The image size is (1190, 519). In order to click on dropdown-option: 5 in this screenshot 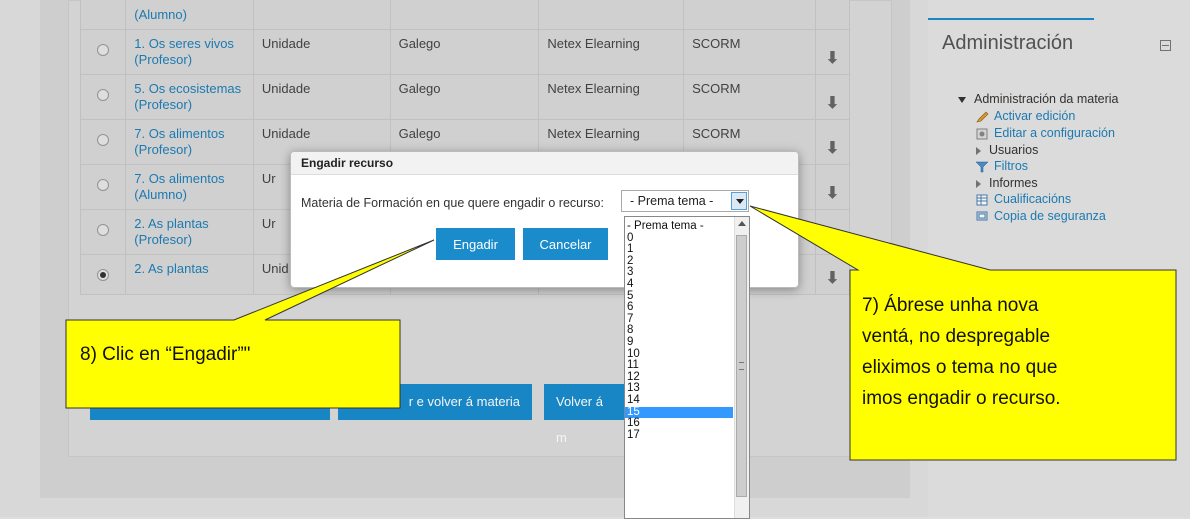, I will do `click(679, 296)`.